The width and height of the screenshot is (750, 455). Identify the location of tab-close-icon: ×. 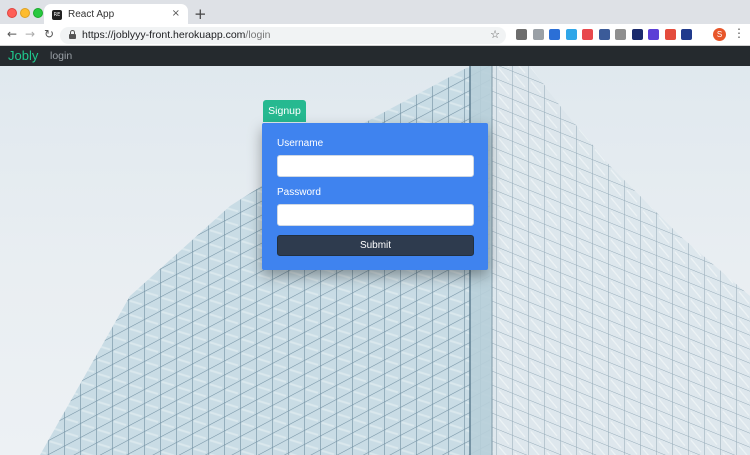
(176, 13).